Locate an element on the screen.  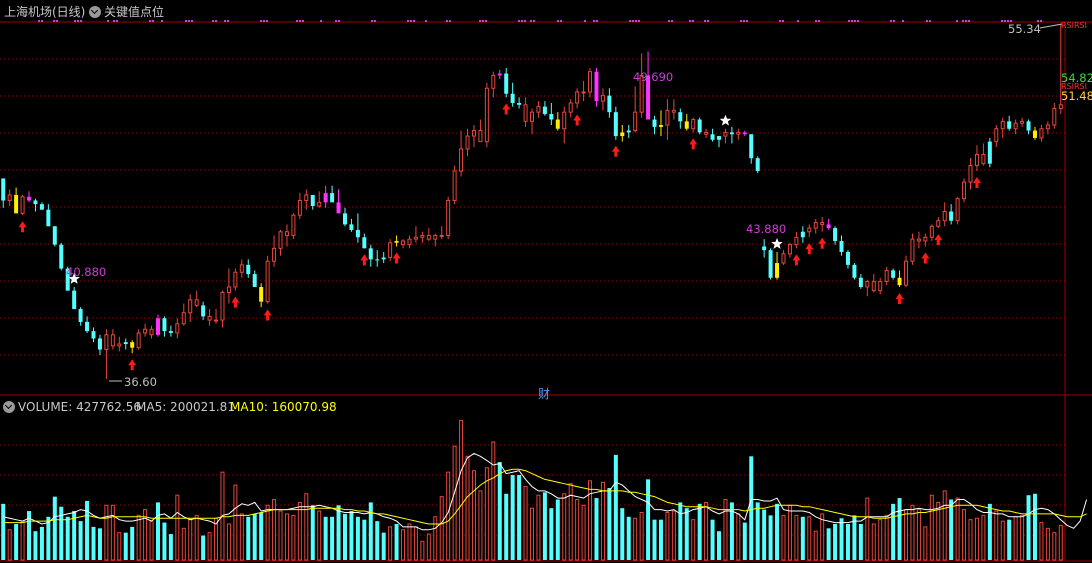
finance-marker: 财 is located at coordinates (544, 393).